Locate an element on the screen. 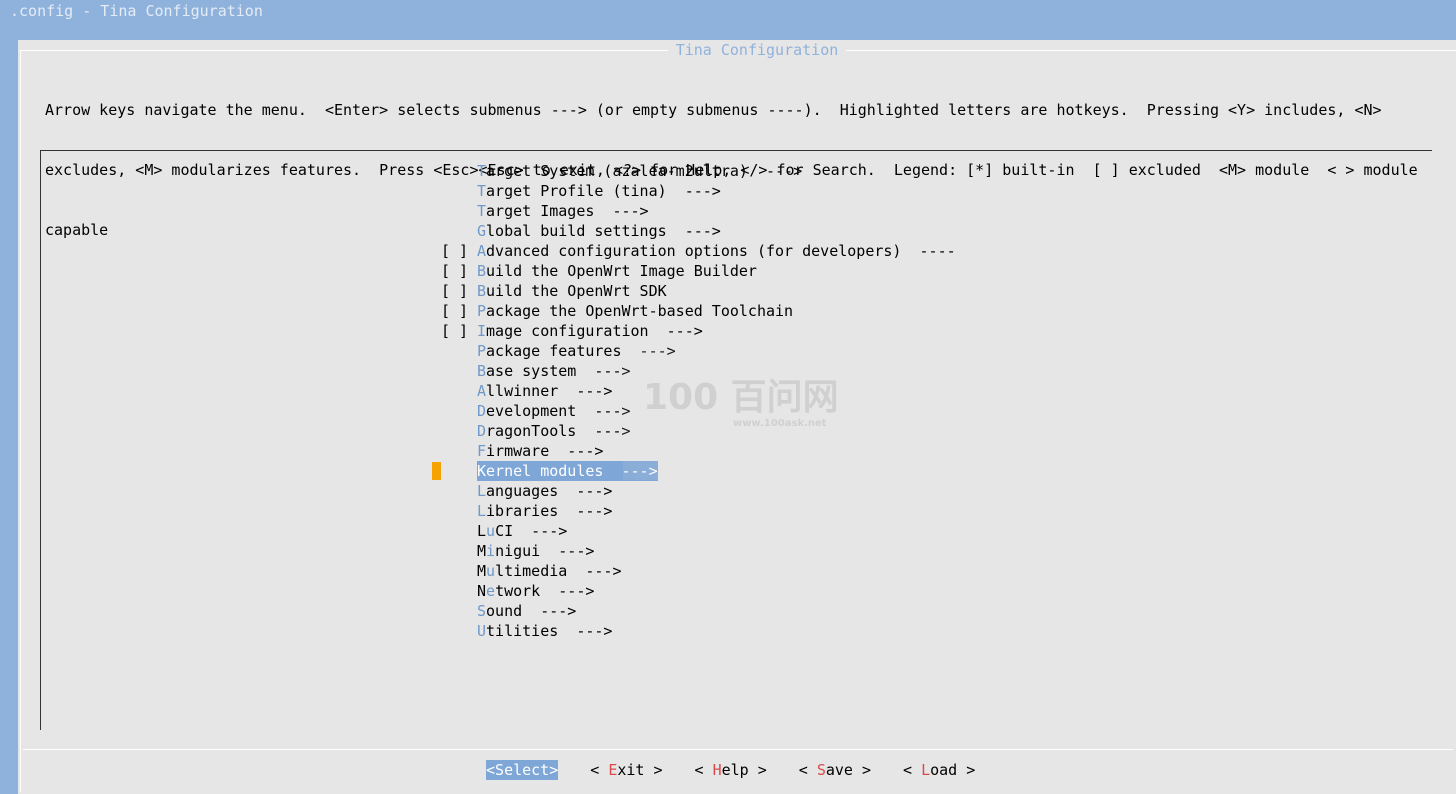 Image resolution: width=1456 pixels, height=794 pixels. help-button: < Help > is located at coordinates (731, 770).